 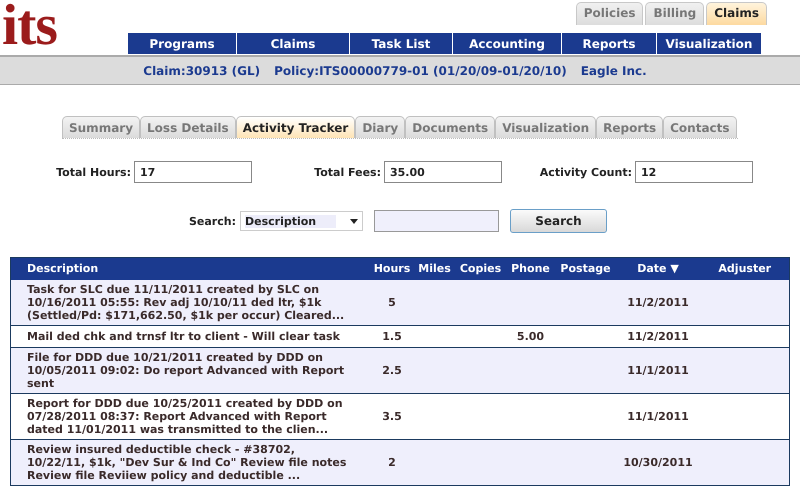 What do you see at coordinates (182, 43) in the screenshot?
I see `nav-item: Programs` at bounding box center [182, 43].